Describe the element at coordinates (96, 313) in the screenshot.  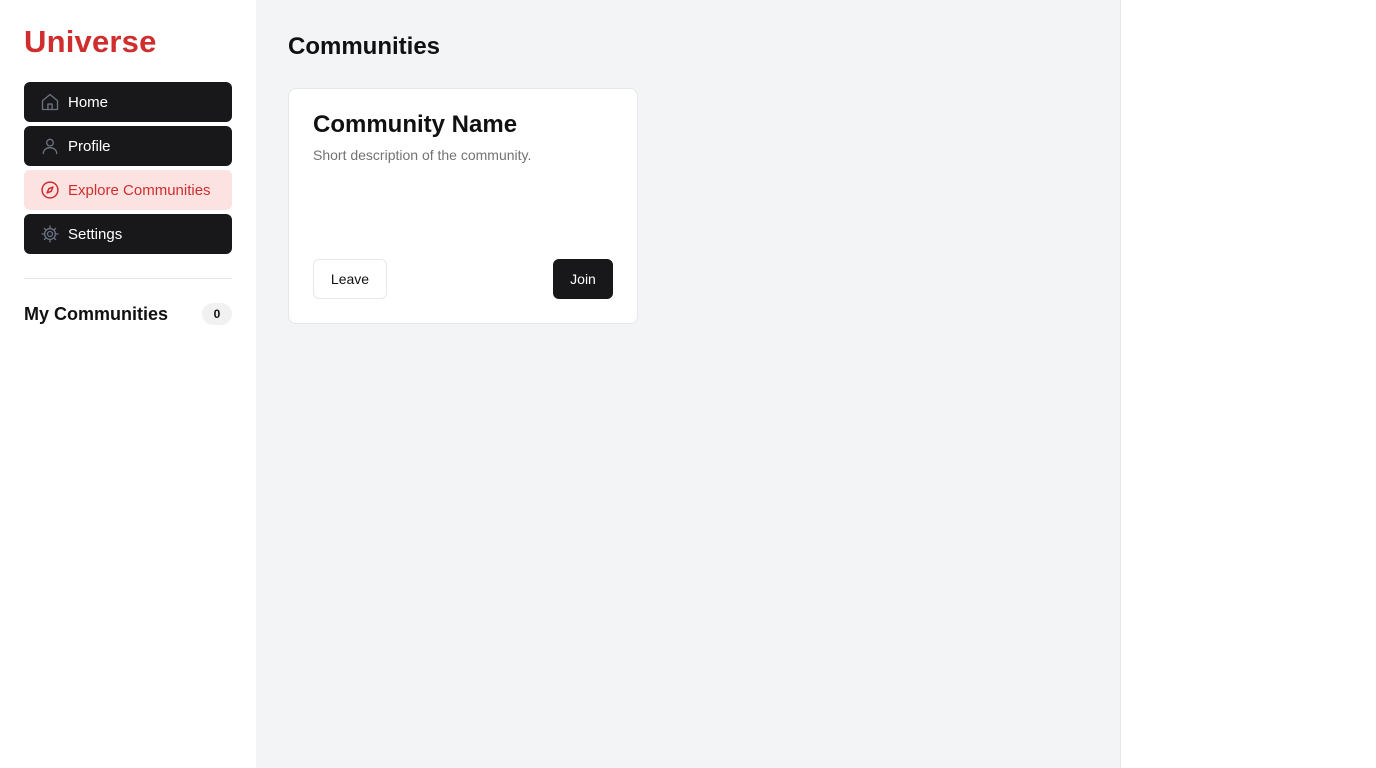
I see `my-communities-title: My Communities` at that location.